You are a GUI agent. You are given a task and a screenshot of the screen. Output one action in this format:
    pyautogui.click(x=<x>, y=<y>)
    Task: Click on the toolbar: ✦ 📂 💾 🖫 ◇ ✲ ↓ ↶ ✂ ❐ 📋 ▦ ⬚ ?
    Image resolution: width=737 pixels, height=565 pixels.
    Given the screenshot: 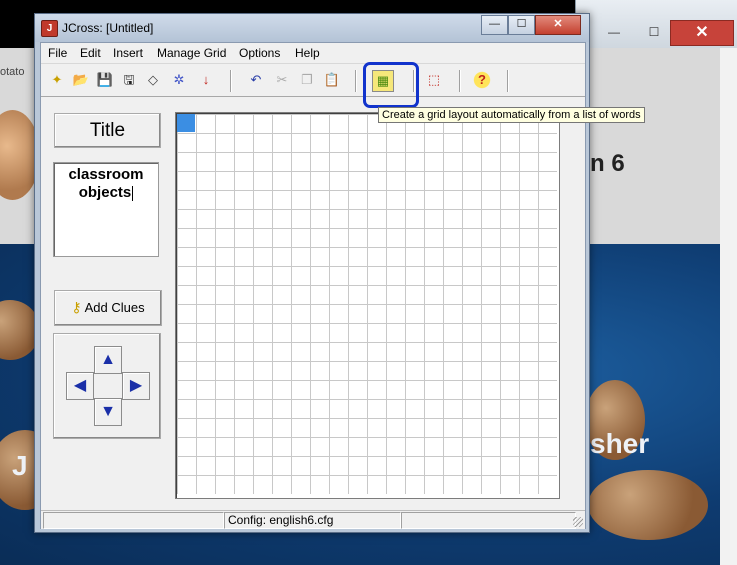 What is the action you would take?
    pyautogui.click(x=313, y=85)
    